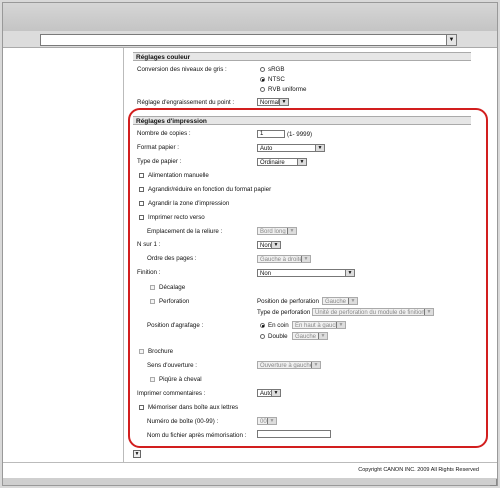 The height and width of the screenshot is (488, 500). I want to click on copies-label: Nombre de copies :, so click(164, 133).